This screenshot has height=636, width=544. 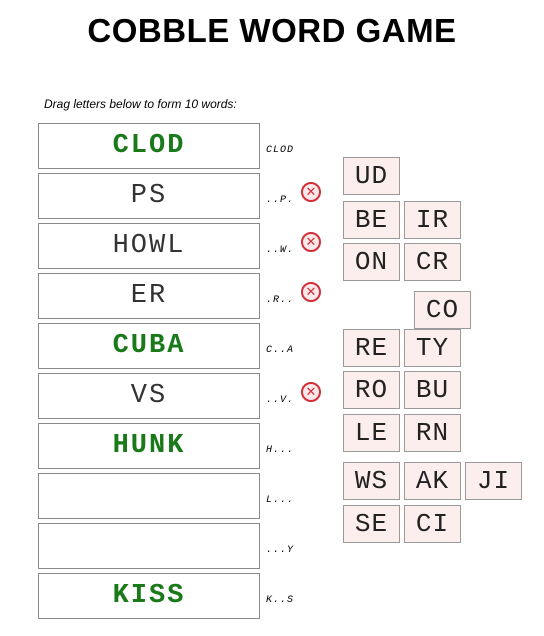 What do you see at coordinates (432, 433) in the screenshot?
I see `letter-tile: RN` at bounding box center [432, 433].